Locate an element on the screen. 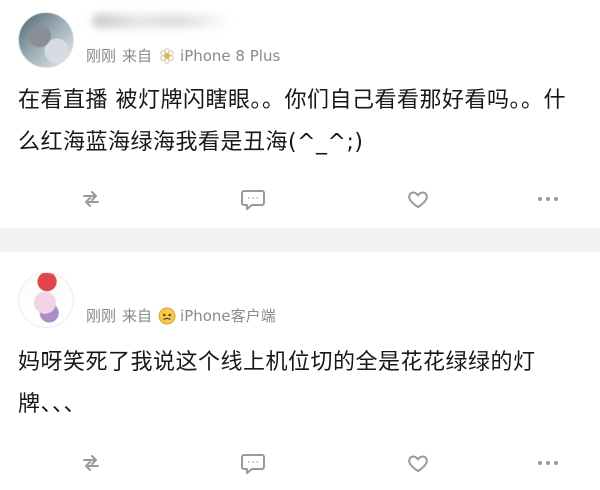  post-header: 刚刚 来自 iPhone客户端 is located at coordinates (300, 302).